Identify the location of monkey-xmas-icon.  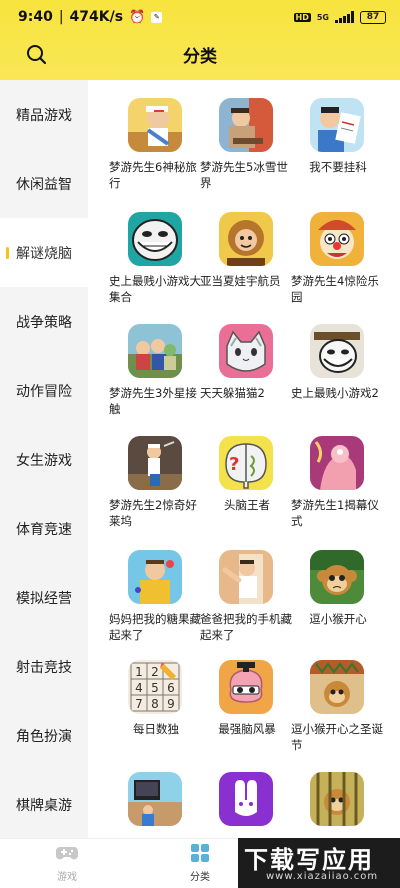
(337, 687).